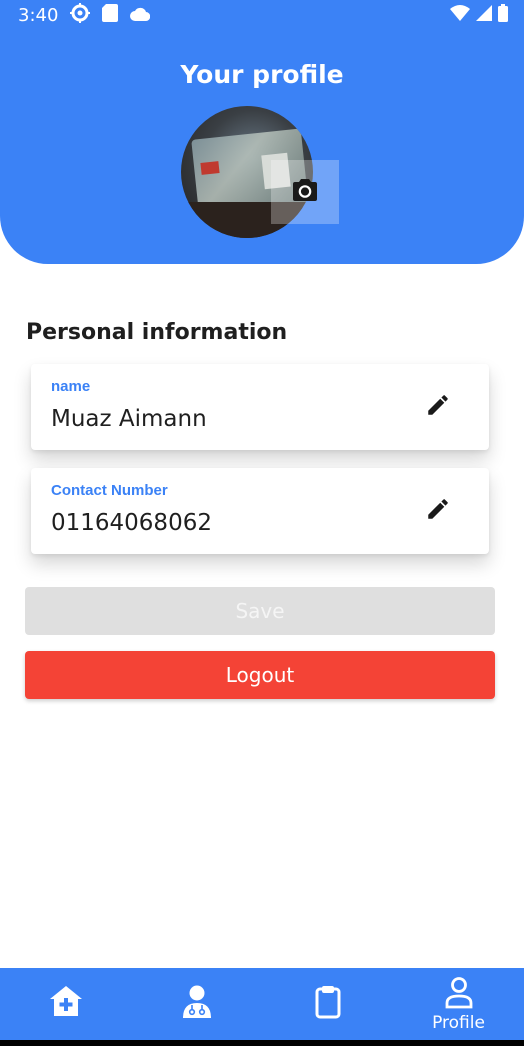 The height and width of the screenshot is (1046, 524). I want to click on edit-contact-button, so click(438, 511).